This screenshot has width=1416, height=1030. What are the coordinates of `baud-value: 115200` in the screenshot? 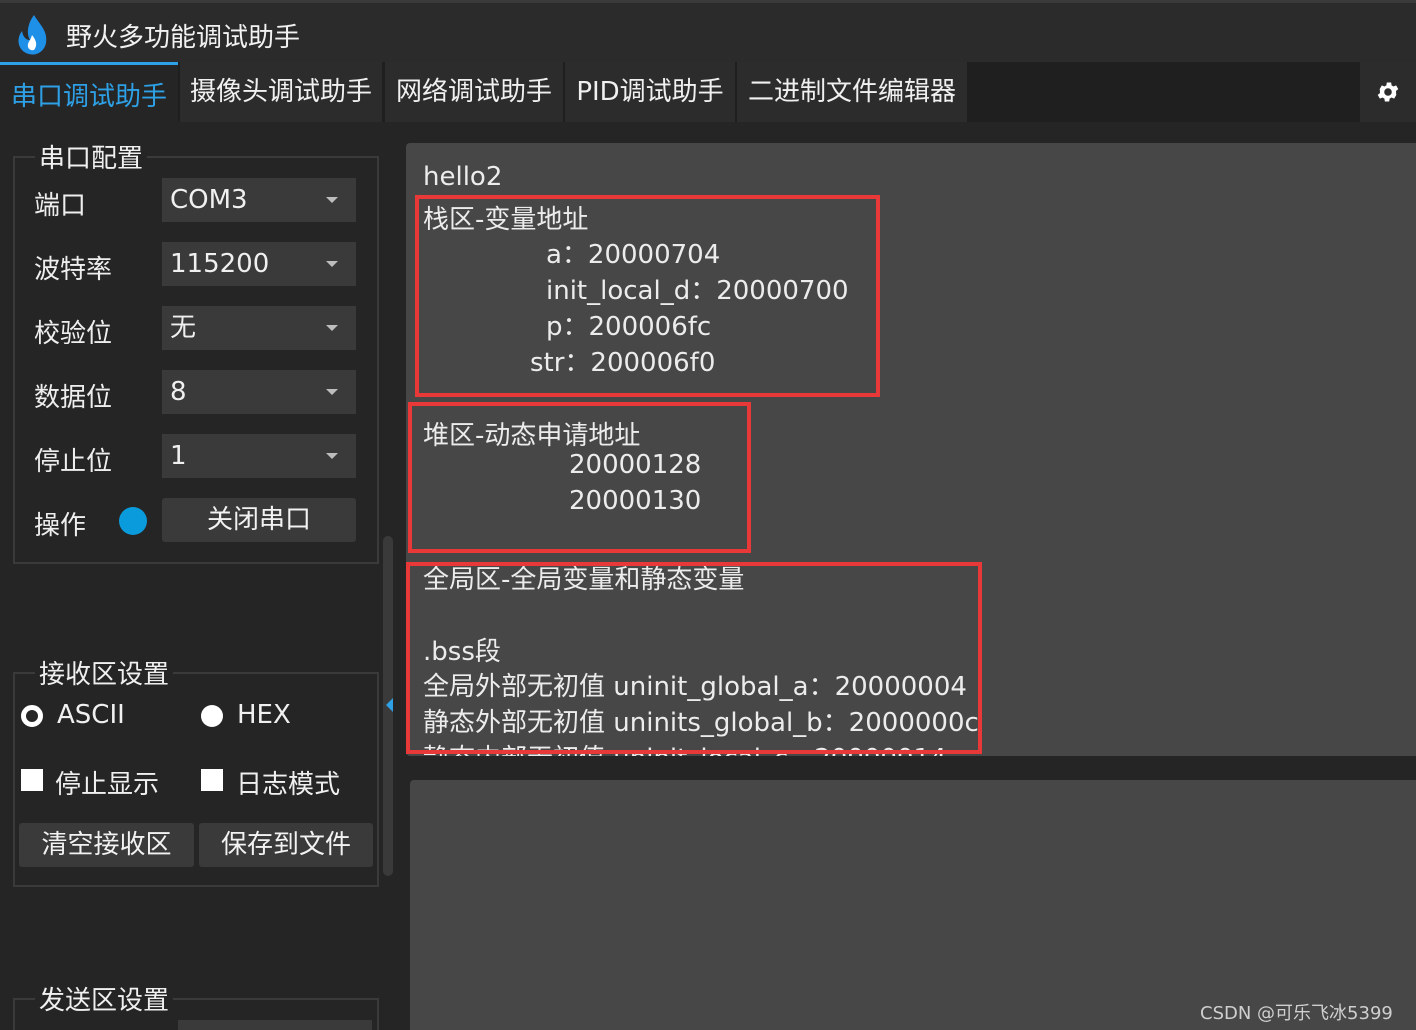 It's located at (220, 264).